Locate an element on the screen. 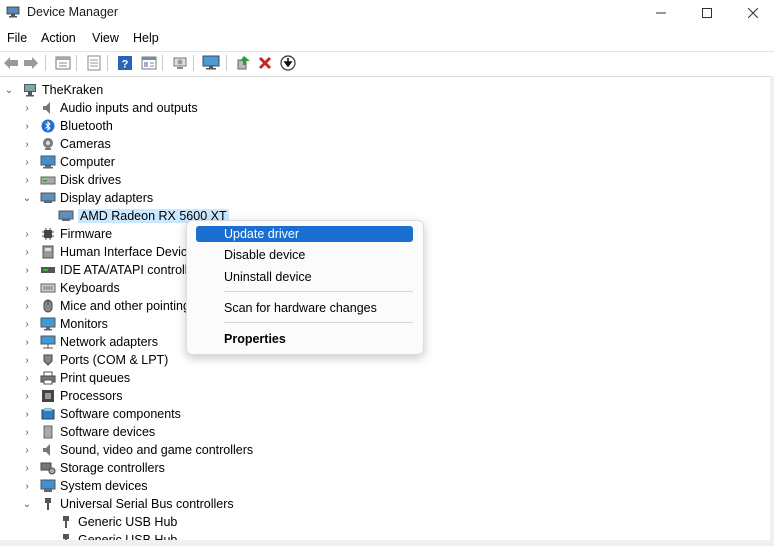  menu-view: View is located at coordinates (105, 38).